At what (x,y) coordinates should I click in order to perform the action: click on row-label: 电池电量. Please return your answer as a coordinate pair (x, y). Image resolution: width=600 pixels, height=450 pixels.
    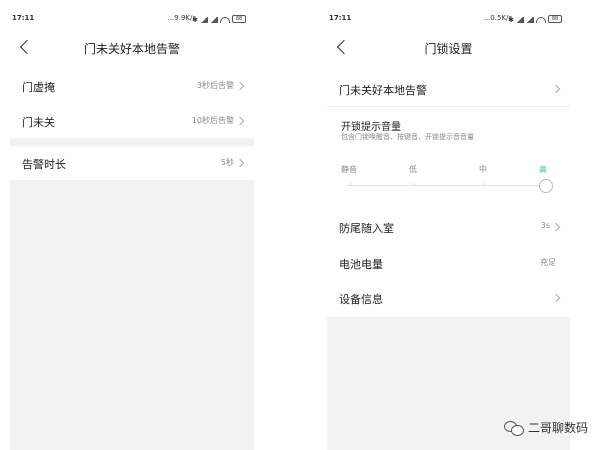
    Looking at the image, I should click on (361, 264).